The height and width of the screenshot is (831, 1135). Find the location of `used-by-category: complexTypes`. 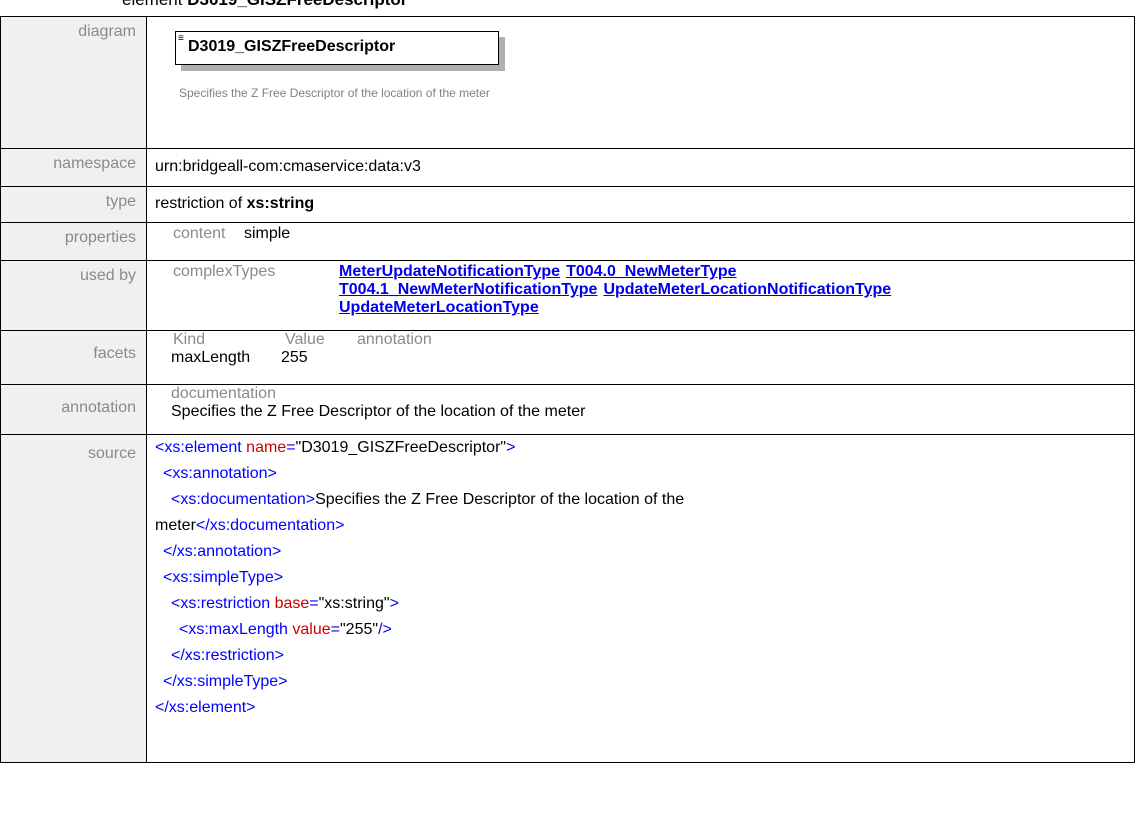

used-by-category: complexTypes is located at coordinates (224, 271).